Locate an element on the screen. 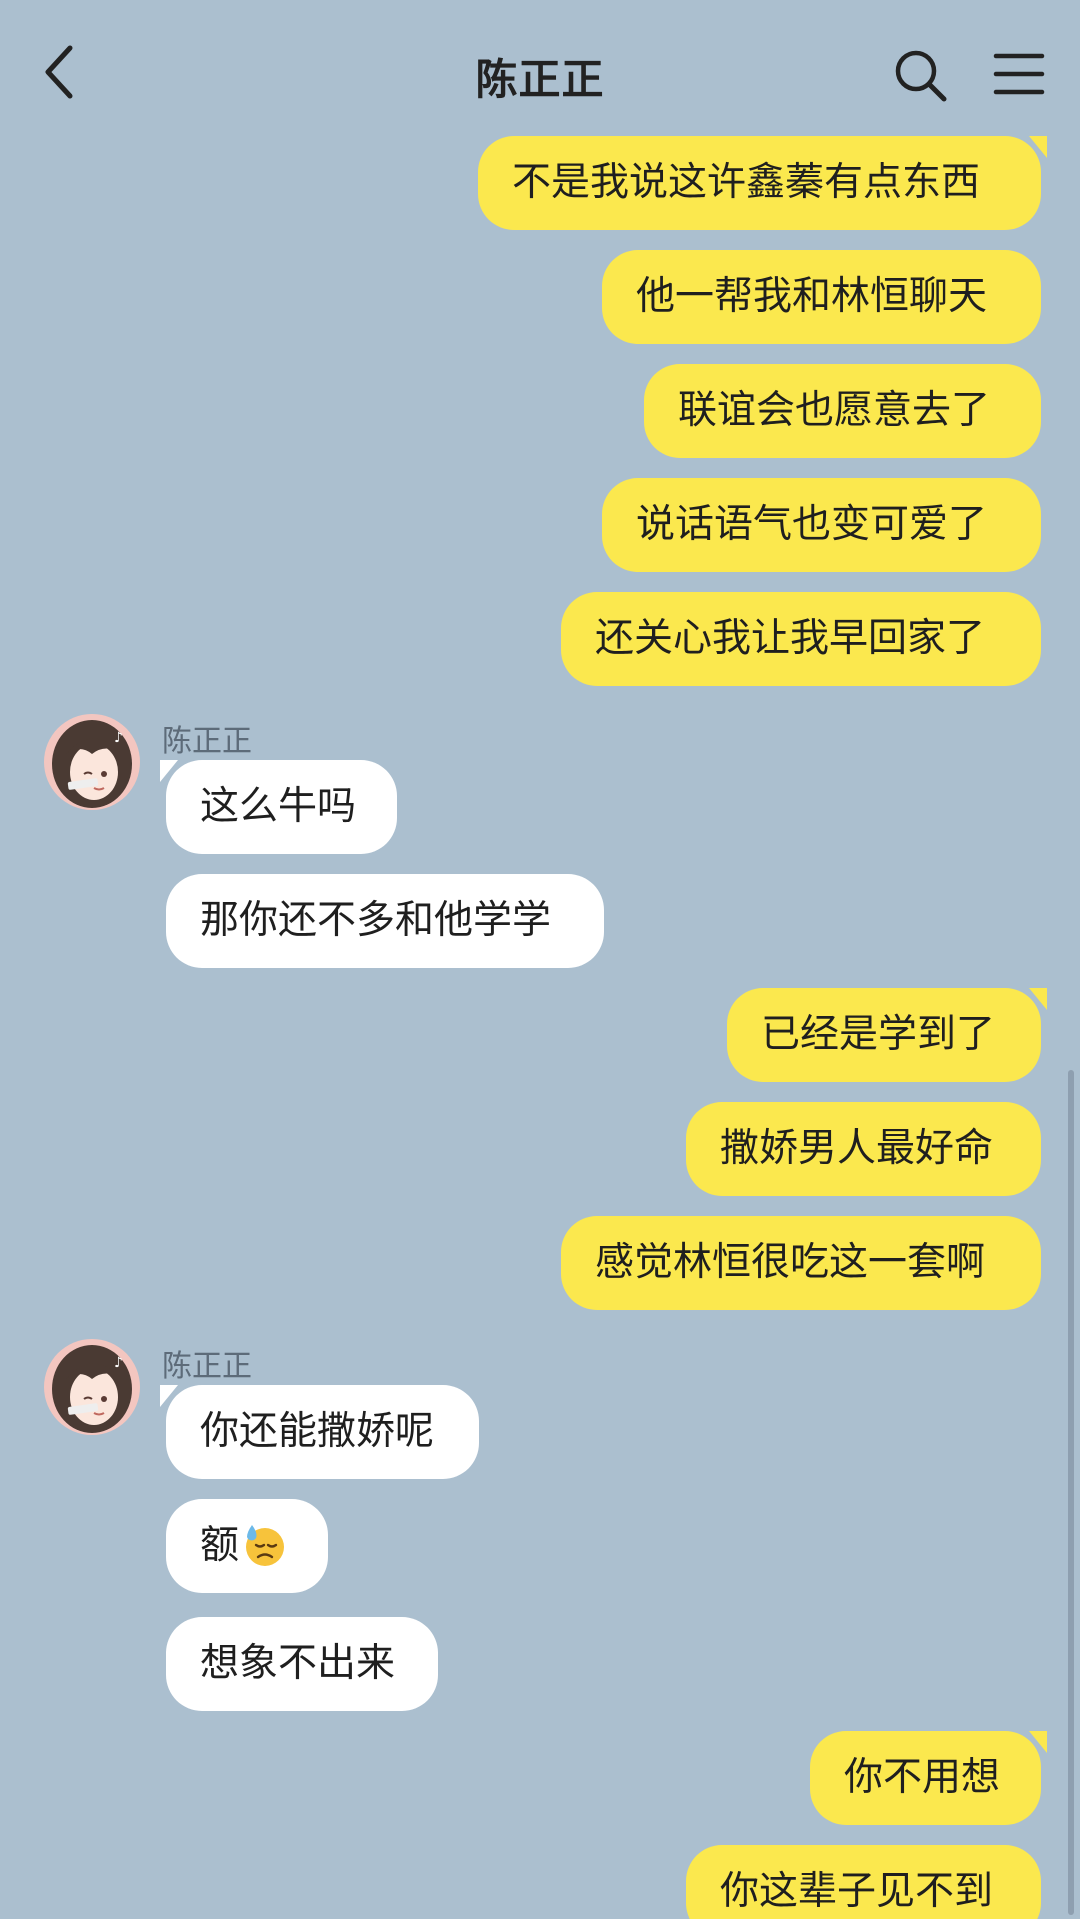  hamburger-menu-icon is located at coordinates (1019, 74).